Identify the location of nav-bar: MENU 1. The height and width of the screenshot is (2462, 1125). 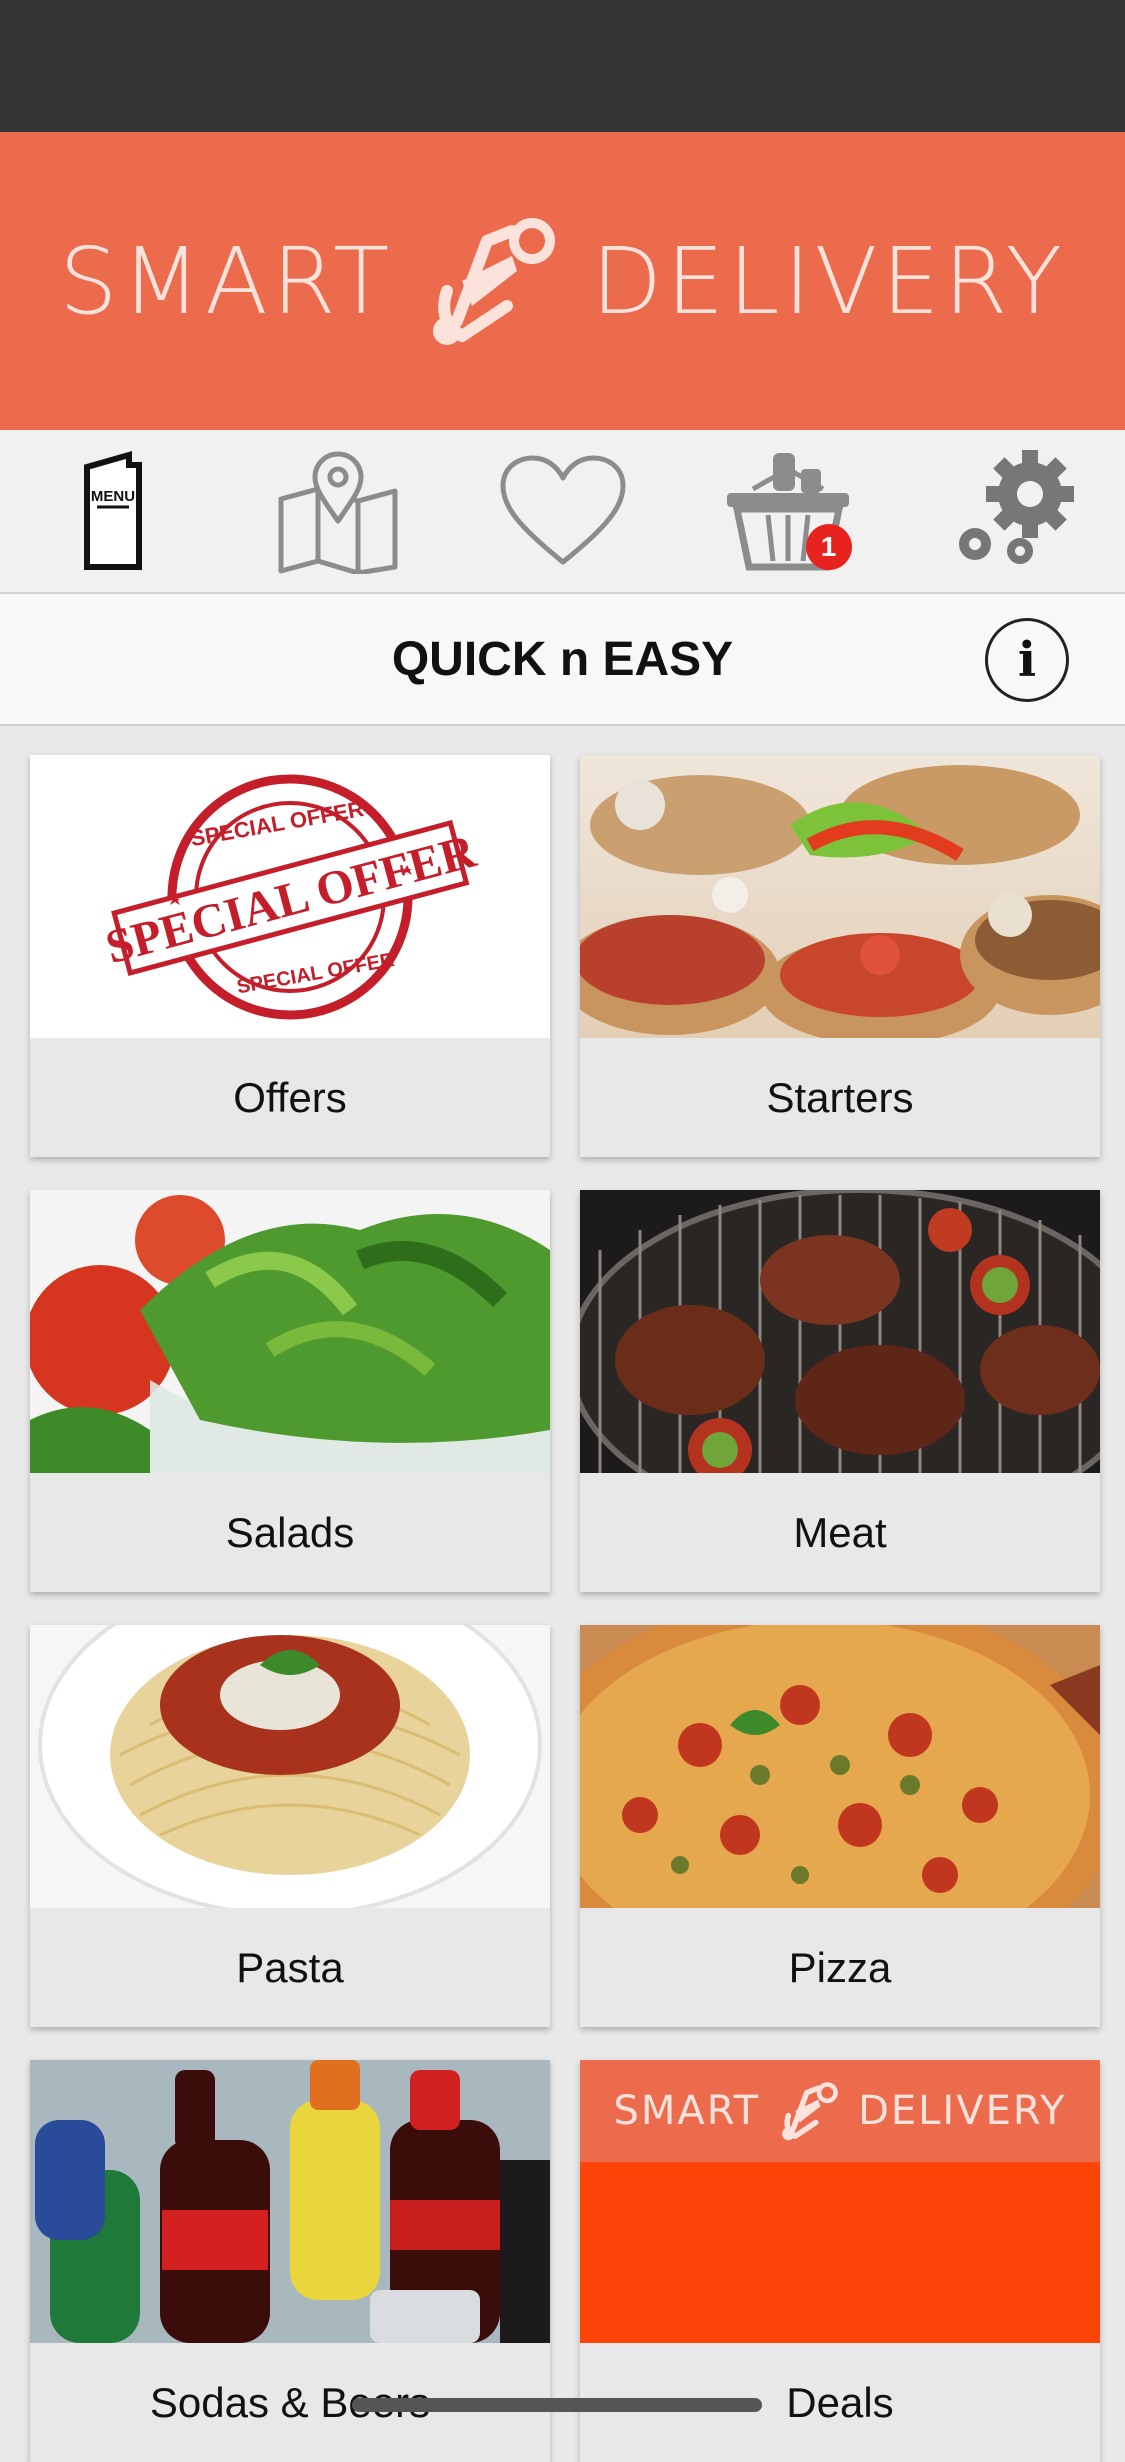
(562, 512).